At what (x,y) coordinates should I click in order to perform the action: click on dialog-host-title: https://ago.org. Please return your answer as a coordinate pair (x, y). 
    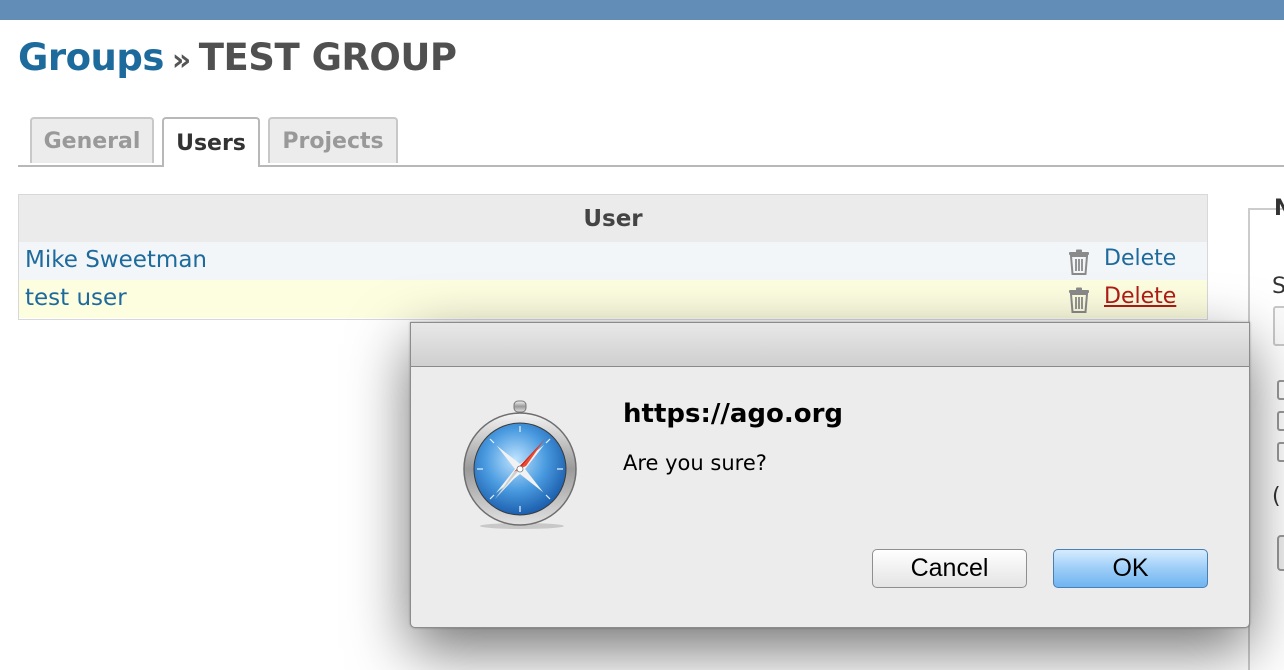
    Looking at the image, I should click on (733, 414).